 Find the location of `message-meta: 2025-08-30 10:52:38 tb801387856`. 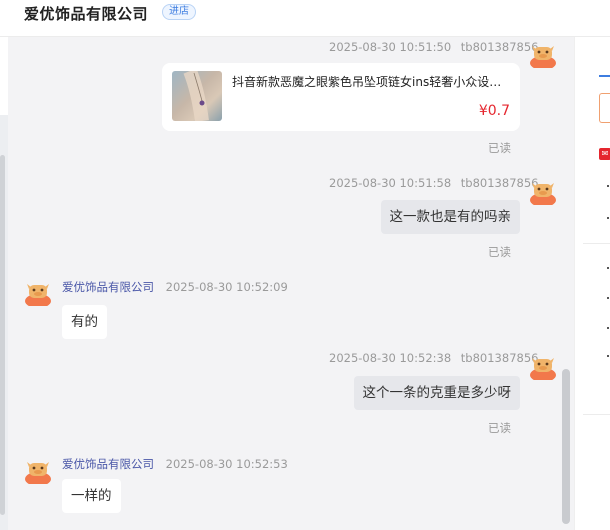

message-meta: 2025-08-30 10:52:38 tb801387856 is located at coordinates (433, 358).